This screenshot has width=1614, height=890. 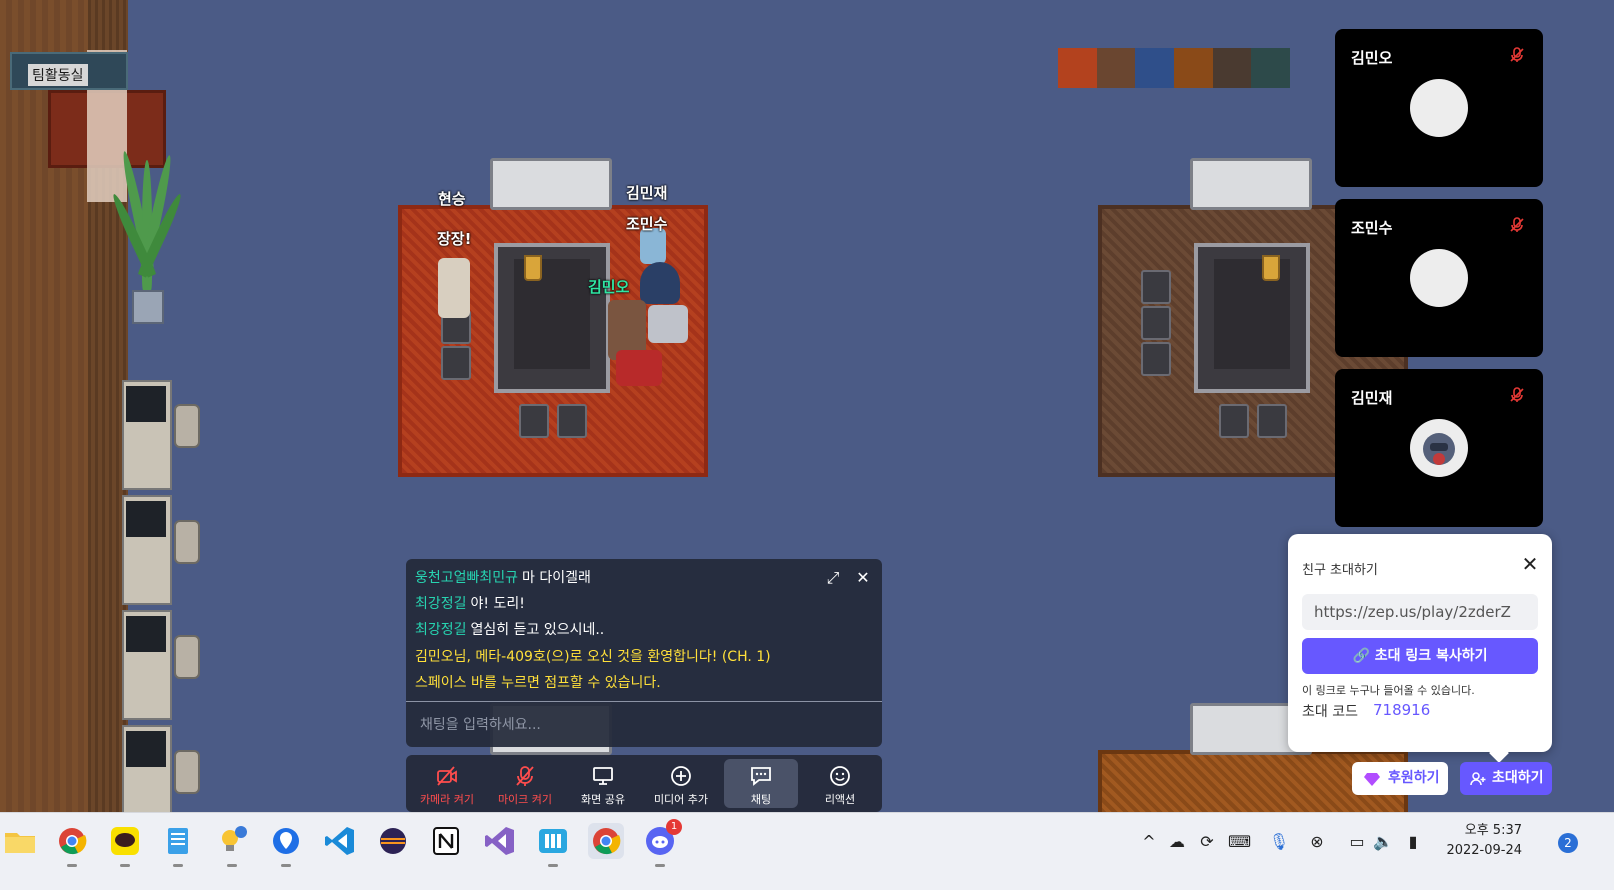 What do you see at coordinates (674, 827) in the screenshot?
I see `discord-badge: 1` at bounding box center [674, 827].